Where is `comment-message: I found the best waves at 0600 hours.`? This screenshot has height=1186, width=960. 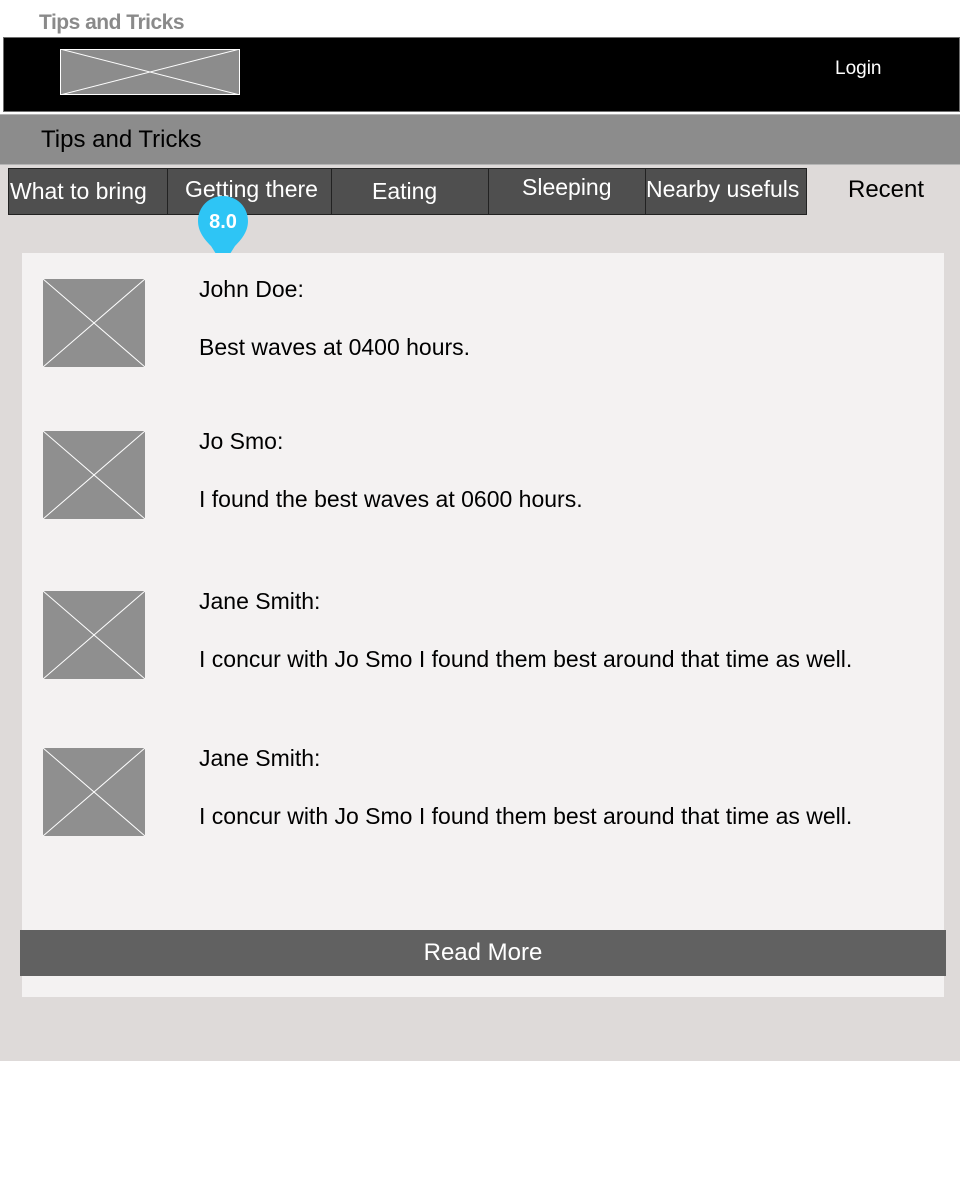
comment-message: I found the best waves at 0600 hours. is located at coordinates (391, 499).